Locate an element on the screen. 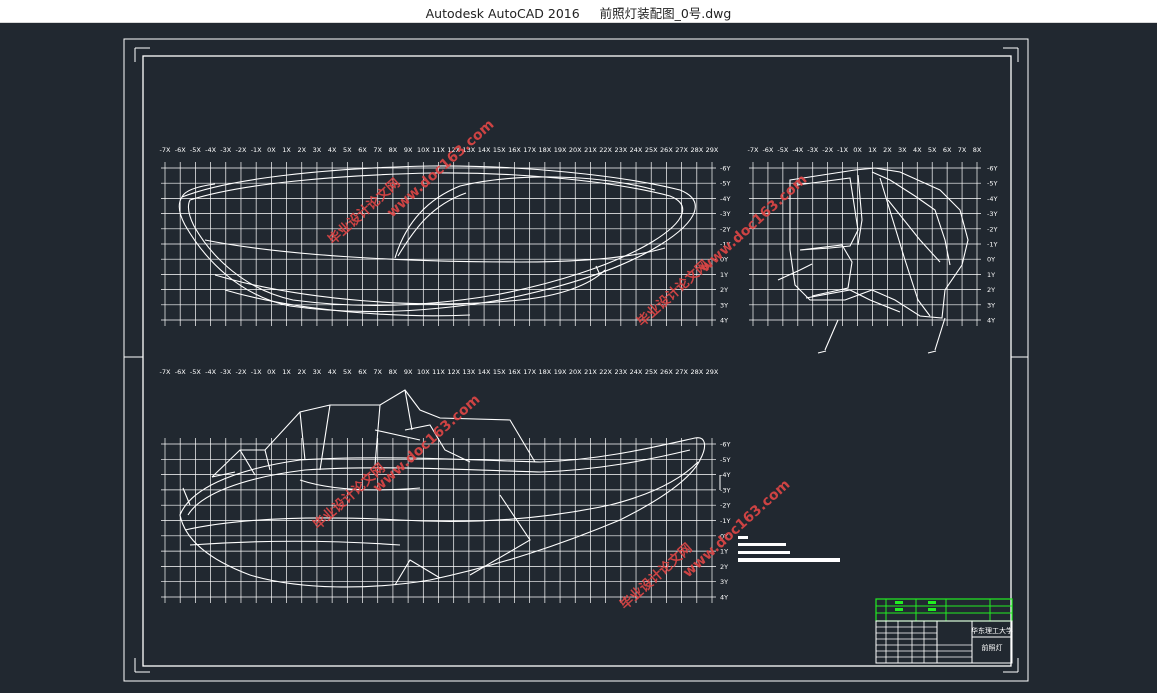  grid-label-x: 14X is located at coordinates (484, 150).